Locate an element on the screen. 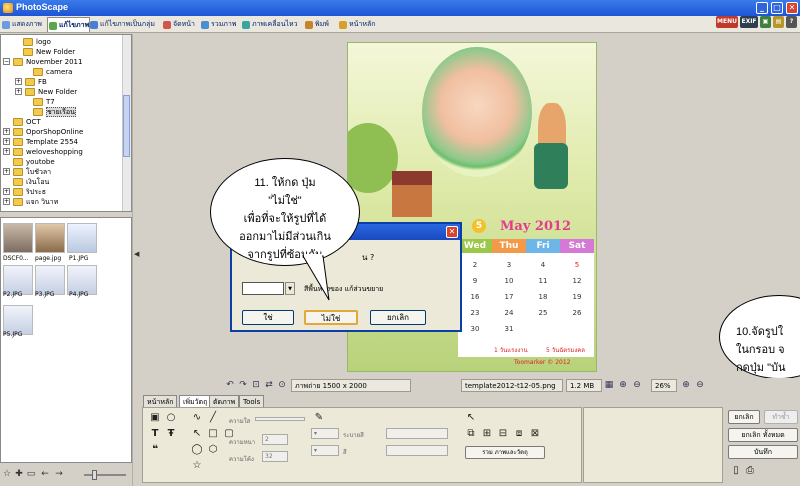 This screenshot has width=800, height=486. star-shape-icon: ☆ is located at coordinates (197, 466).